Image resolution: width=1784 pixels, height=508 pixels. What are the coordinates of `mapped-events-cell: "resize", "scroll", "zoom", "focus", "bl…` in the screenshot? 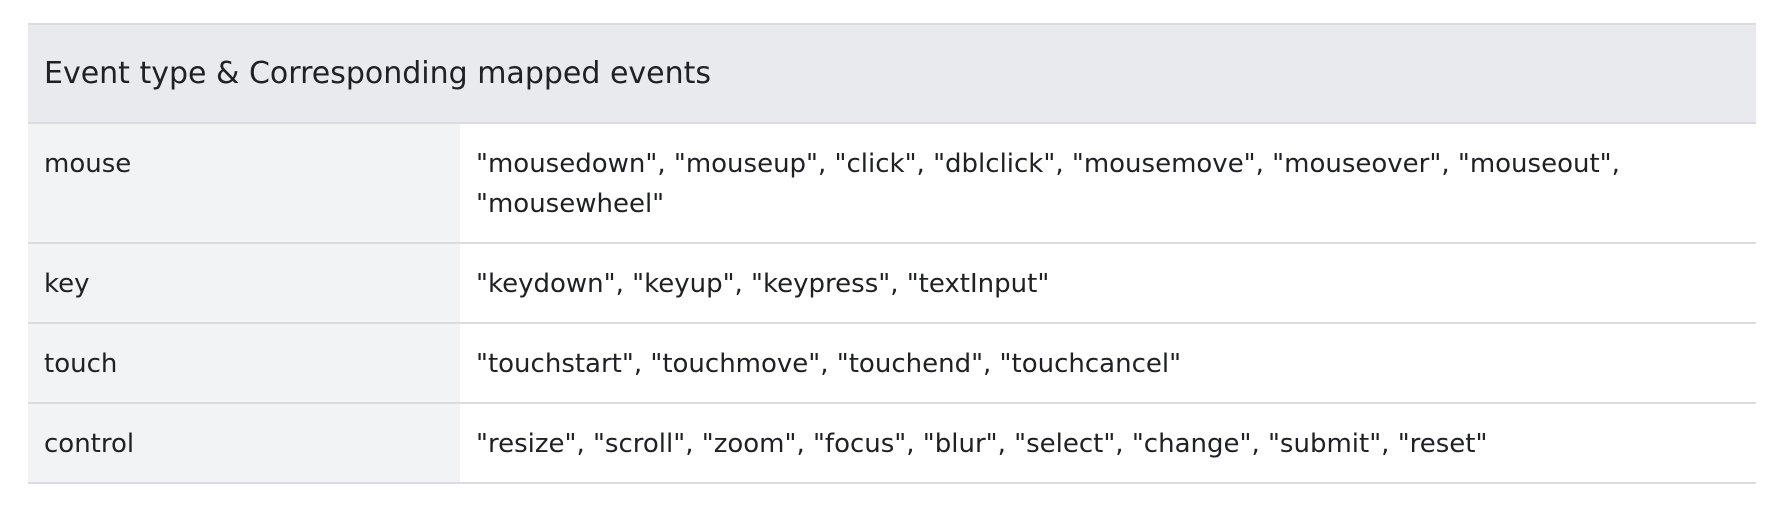 It's located at (1108, 443).